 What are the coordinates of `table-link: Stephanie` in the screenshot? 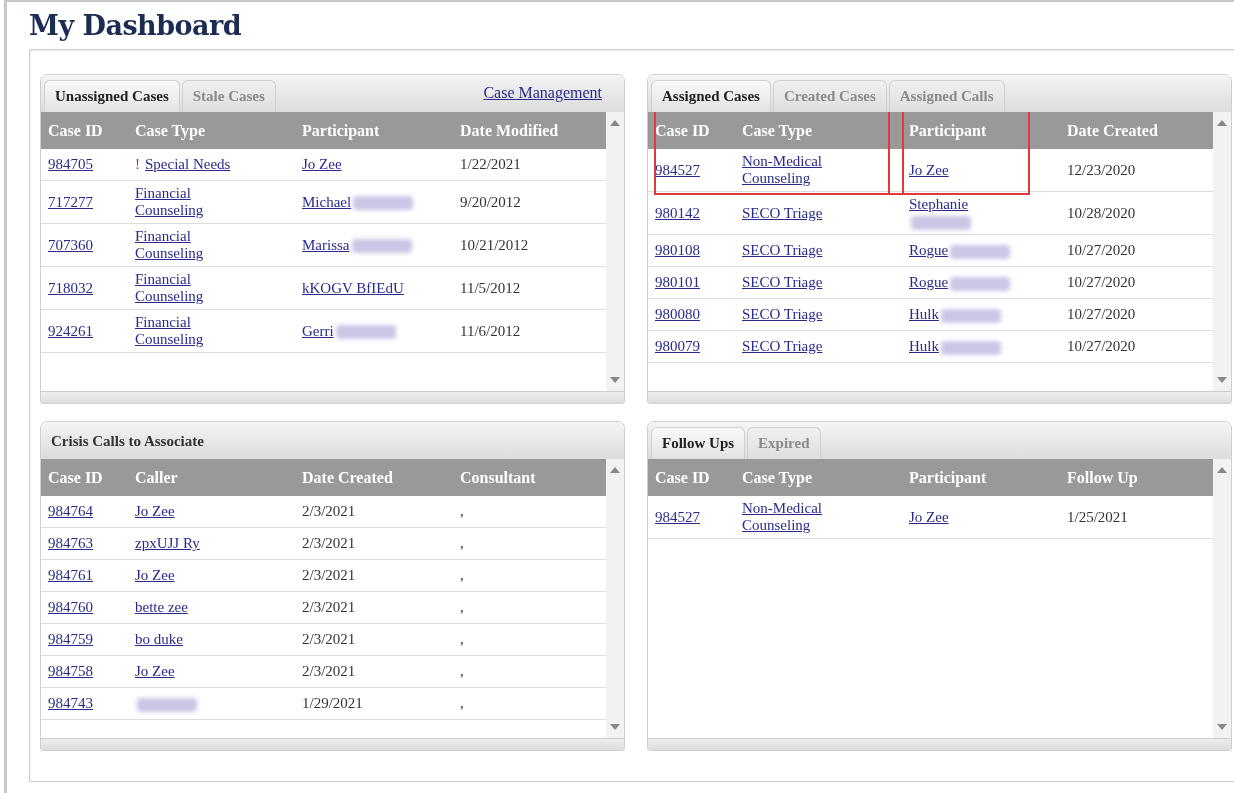 It's located at (949, 213).